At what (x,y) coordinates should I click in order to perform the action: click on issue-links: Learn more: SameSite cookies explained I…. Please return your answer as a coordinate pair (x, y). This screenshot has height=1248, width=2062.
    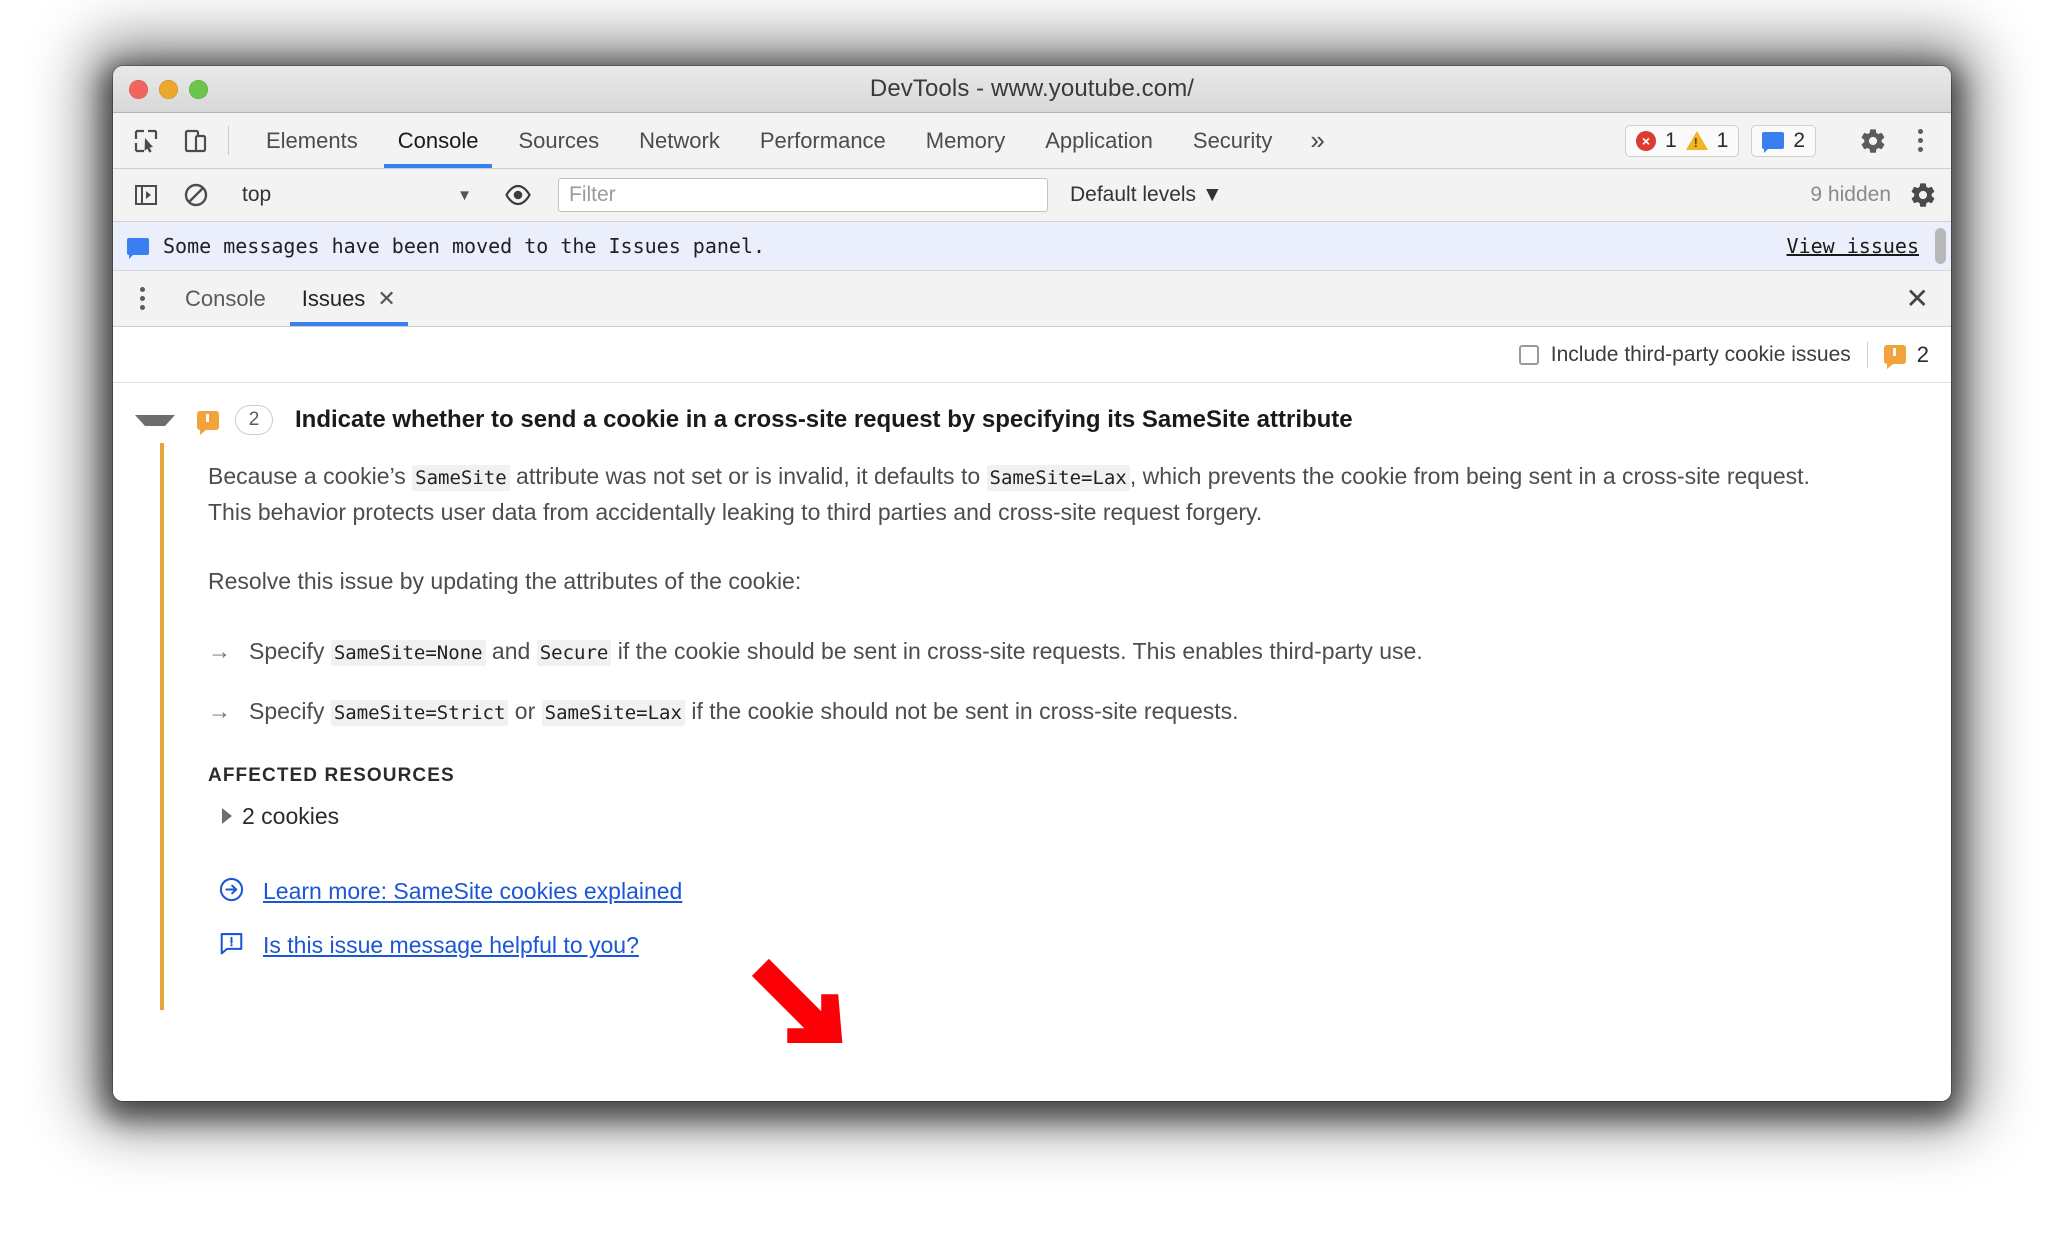
    Looking at the image, I should click on (1079, 919).